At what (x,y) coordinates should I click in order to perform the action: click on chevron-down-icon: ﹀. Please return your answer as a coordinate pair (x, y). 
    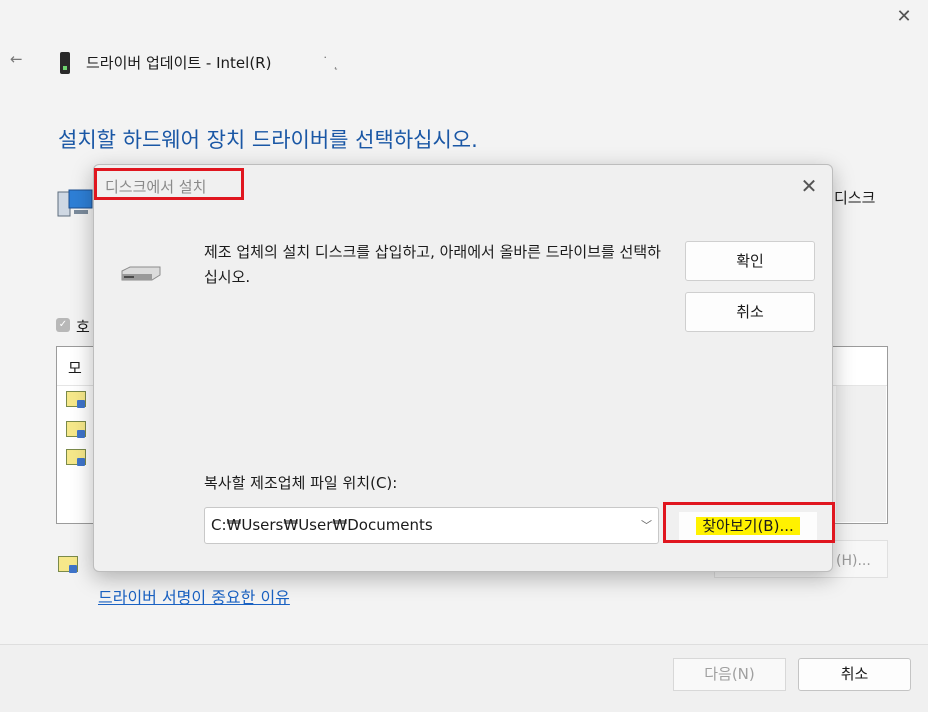
    Looking at the image, I should click on (646, 525).